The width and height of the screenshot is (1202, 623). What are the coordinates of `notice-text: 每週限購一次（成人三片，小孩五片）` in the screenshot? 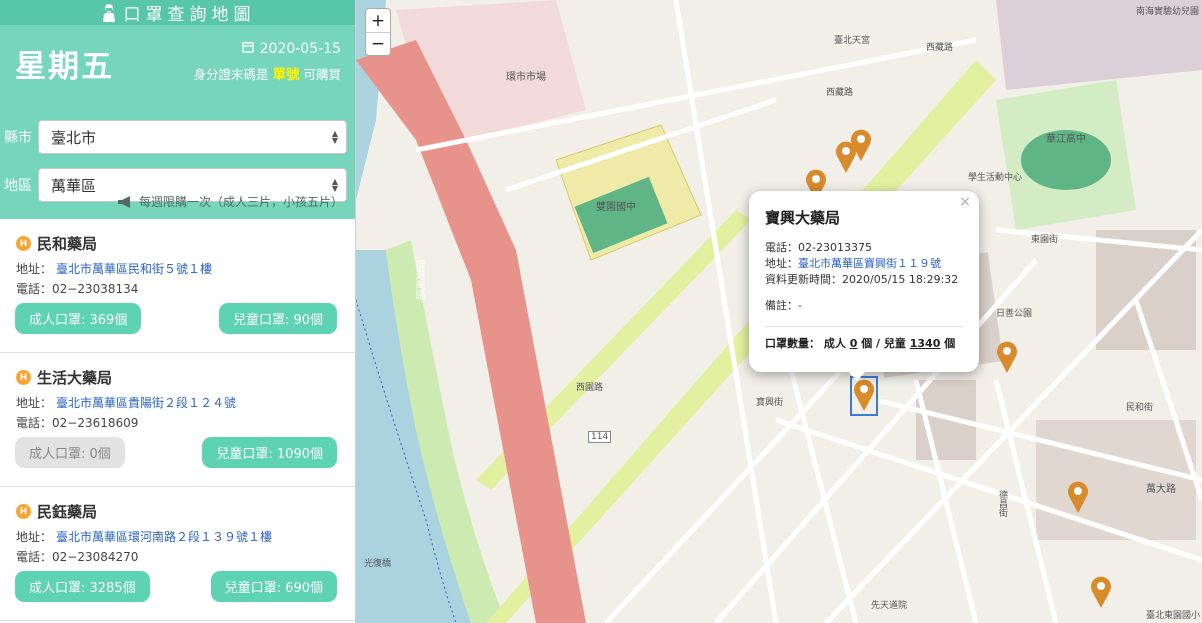 It's located at (240, 202).